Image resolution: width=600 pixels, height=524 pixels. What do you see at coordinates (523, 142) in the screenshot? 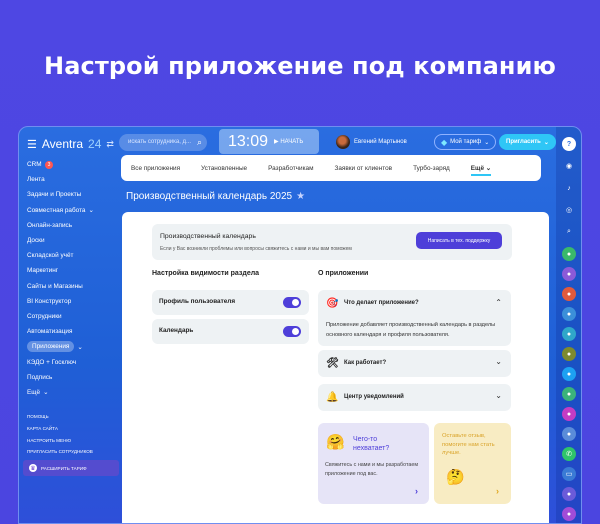
I see `invite-label: Пригласить` at bounding box center [523, 142].